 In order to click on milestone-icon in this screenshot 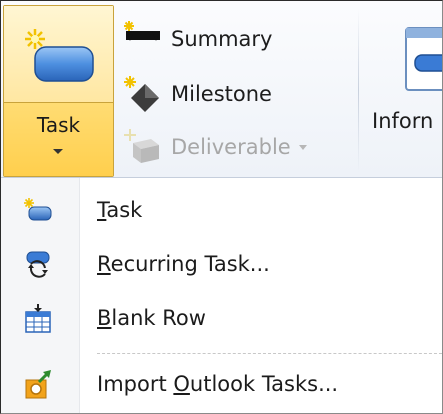, I will do `click(141, 94)`.